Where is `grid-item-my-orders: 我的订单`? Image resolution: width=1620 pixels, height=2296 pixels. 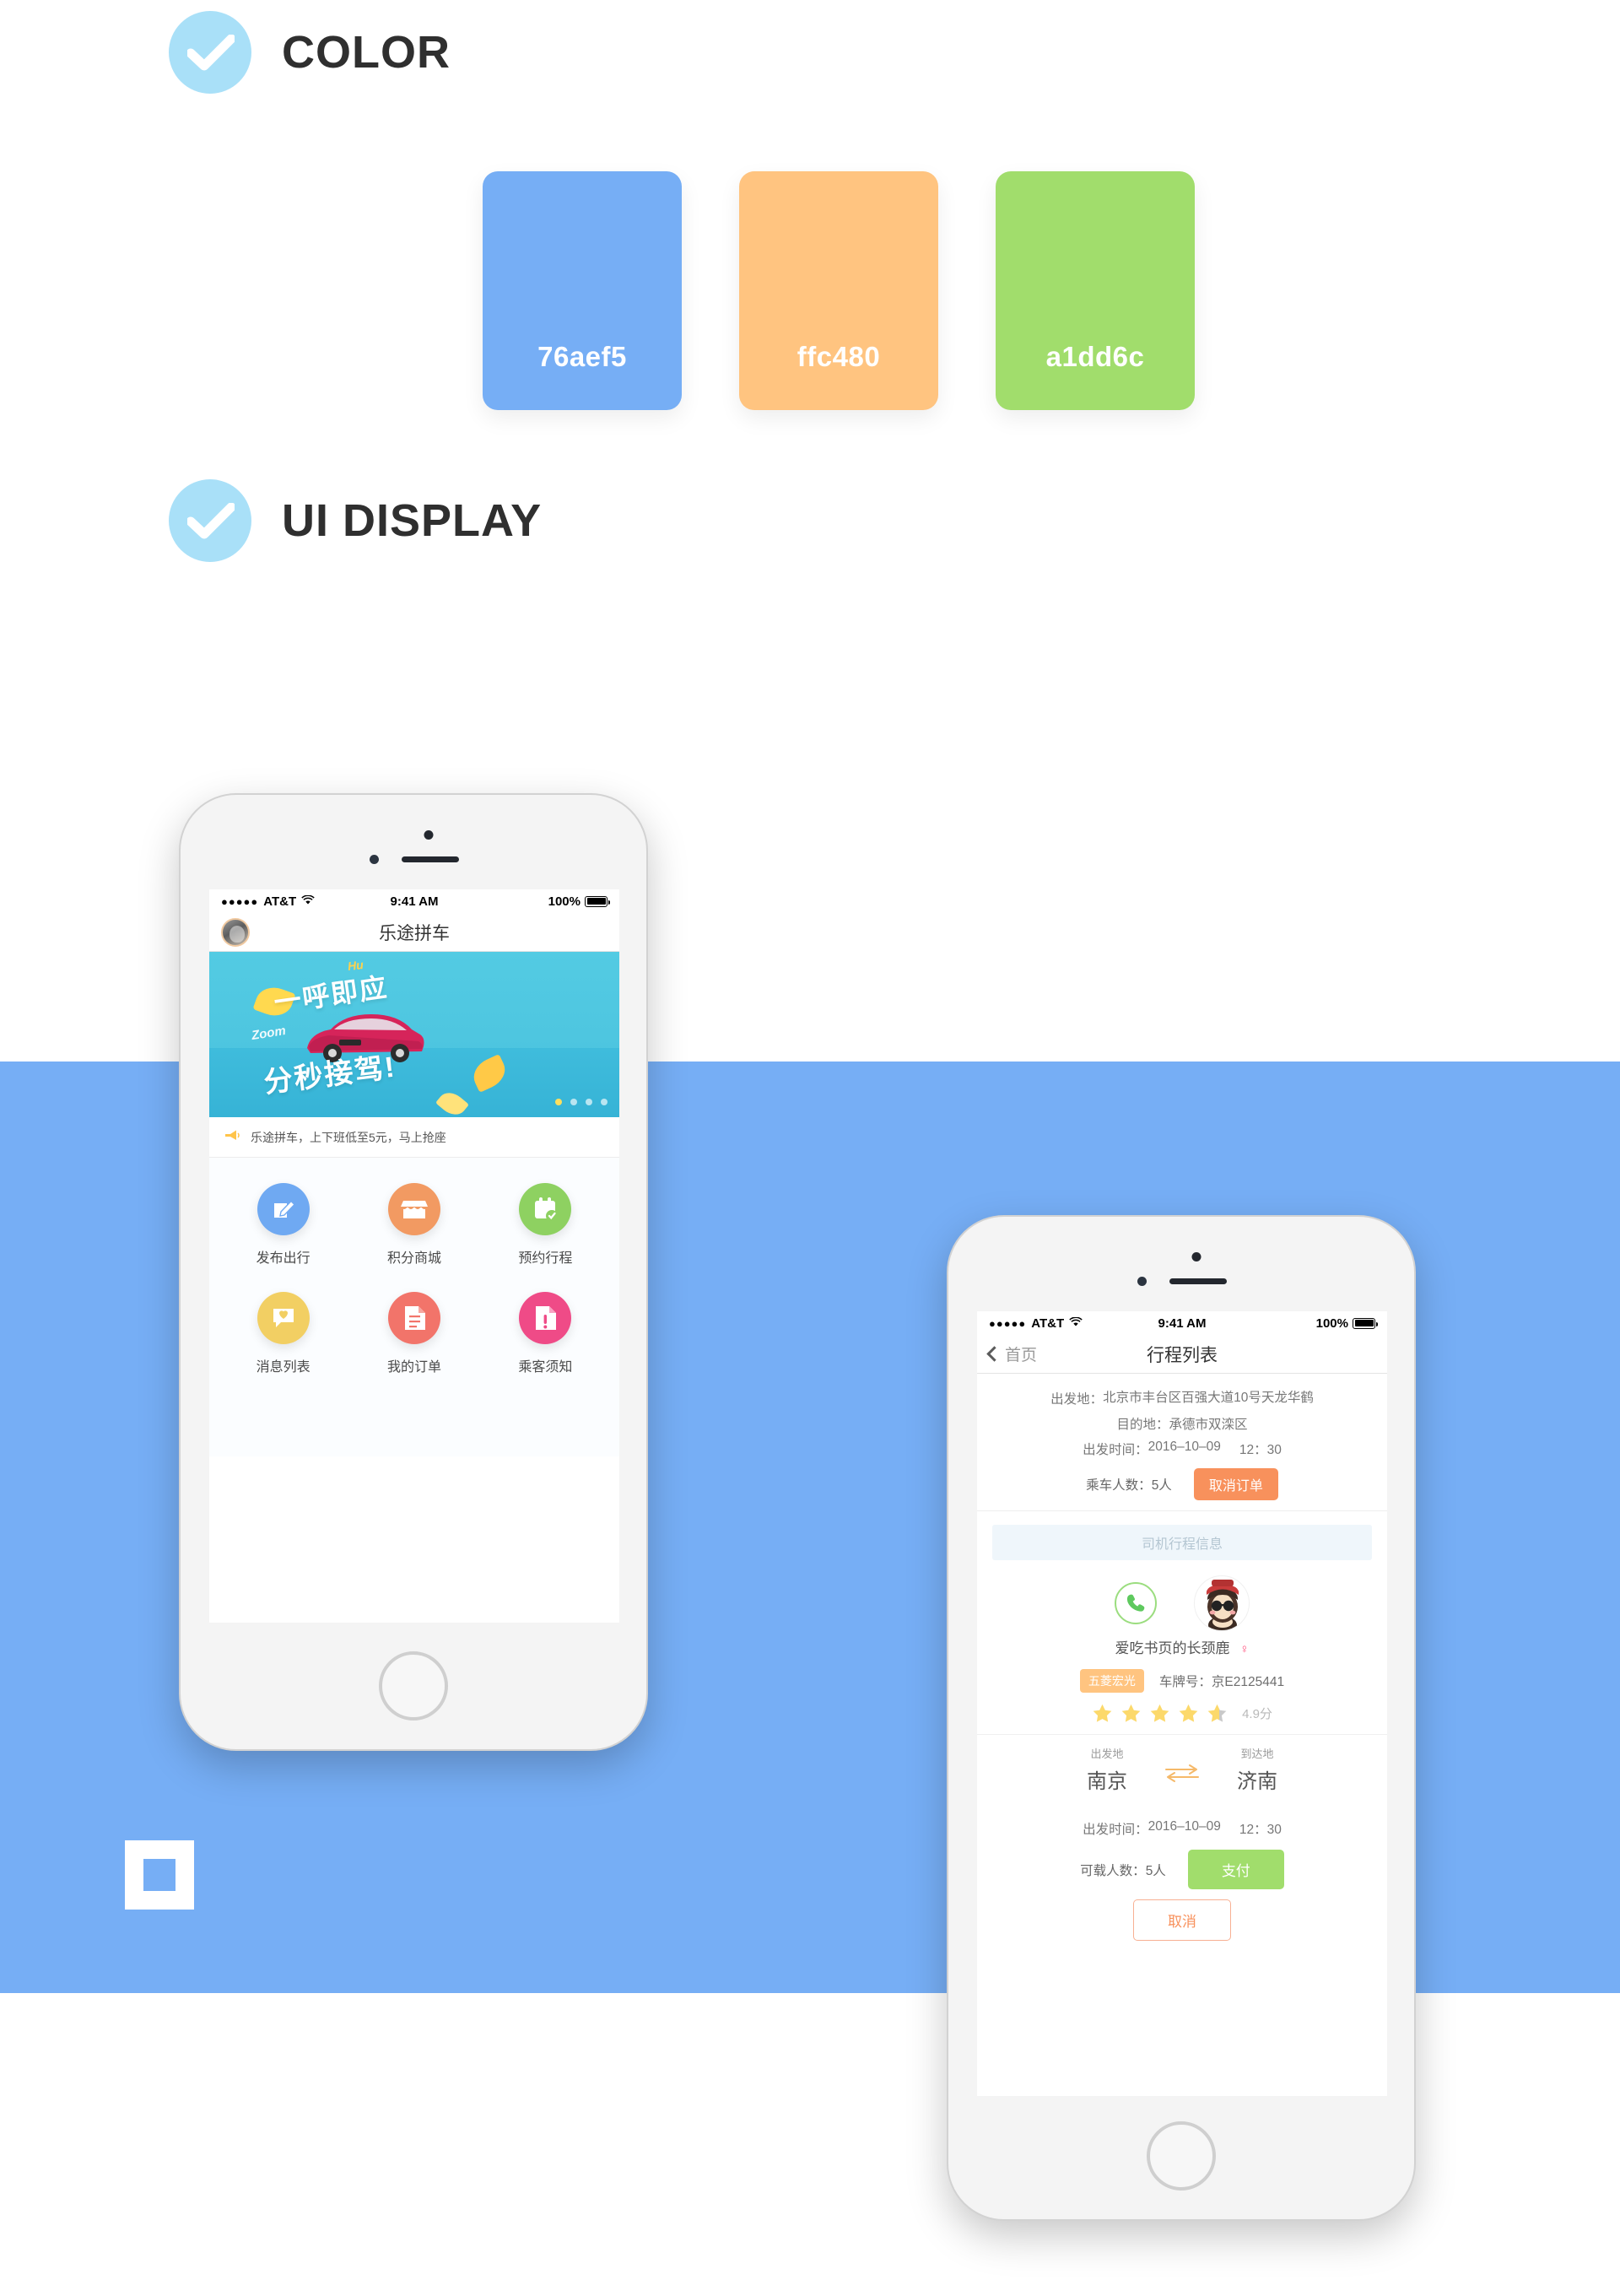 grid-item-my-orders: 我的订单 is located at coordinates (413, 1333).